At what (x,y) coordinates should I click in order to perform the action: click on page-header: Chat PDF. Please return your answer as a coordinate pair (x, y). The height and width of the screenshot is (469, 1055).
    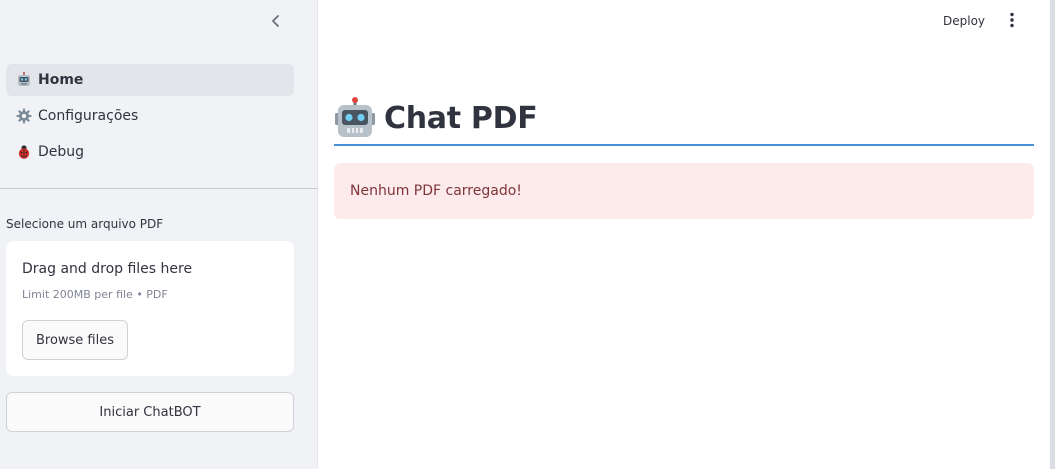
    Looking at the image, I should click on (436, 118).